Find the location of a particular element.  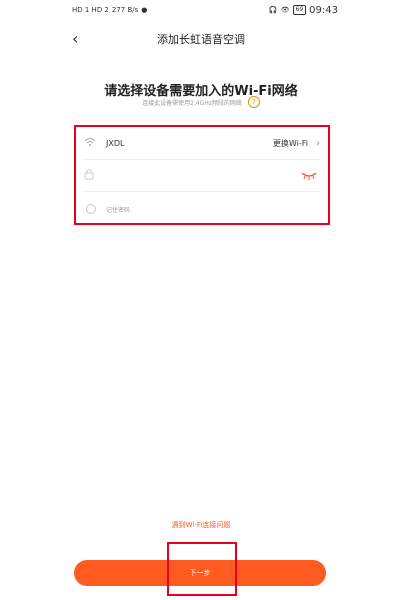

remember-row: 记住密码 is located at coordinates (202, 209).